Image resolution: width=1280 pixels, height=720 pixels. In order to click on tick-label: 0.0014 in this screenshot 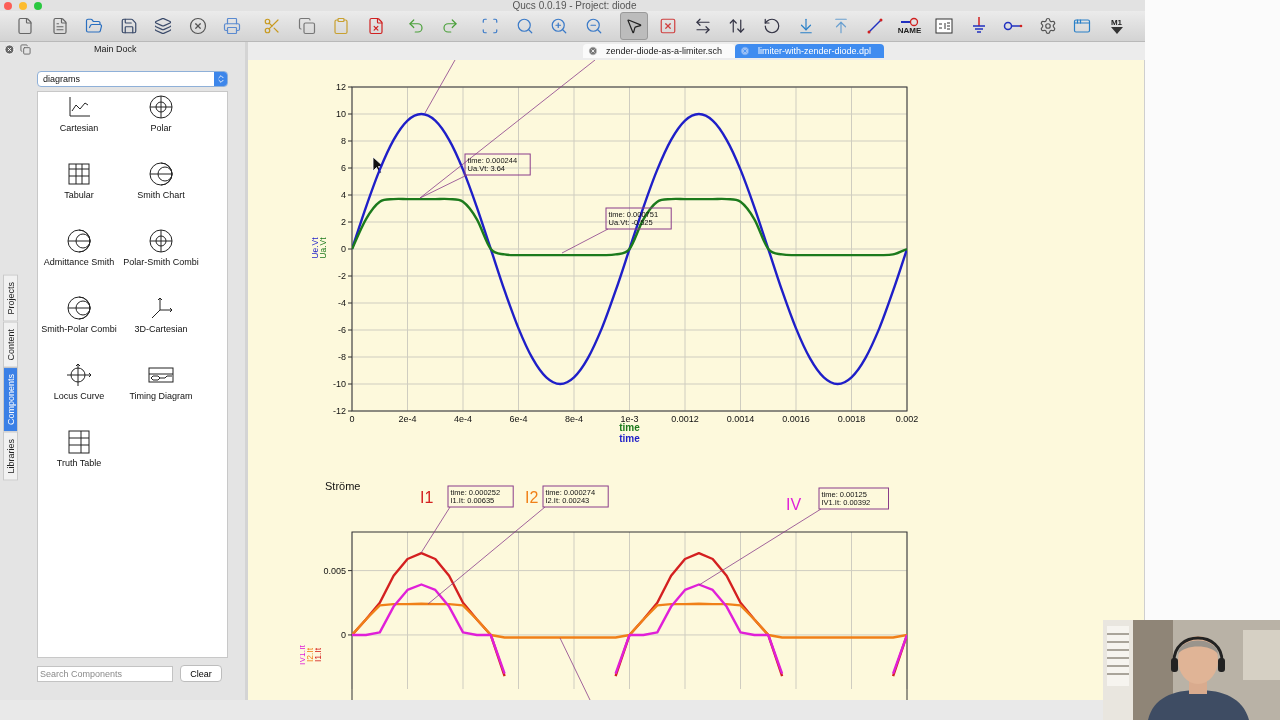, I will do `click(740, 419)`.